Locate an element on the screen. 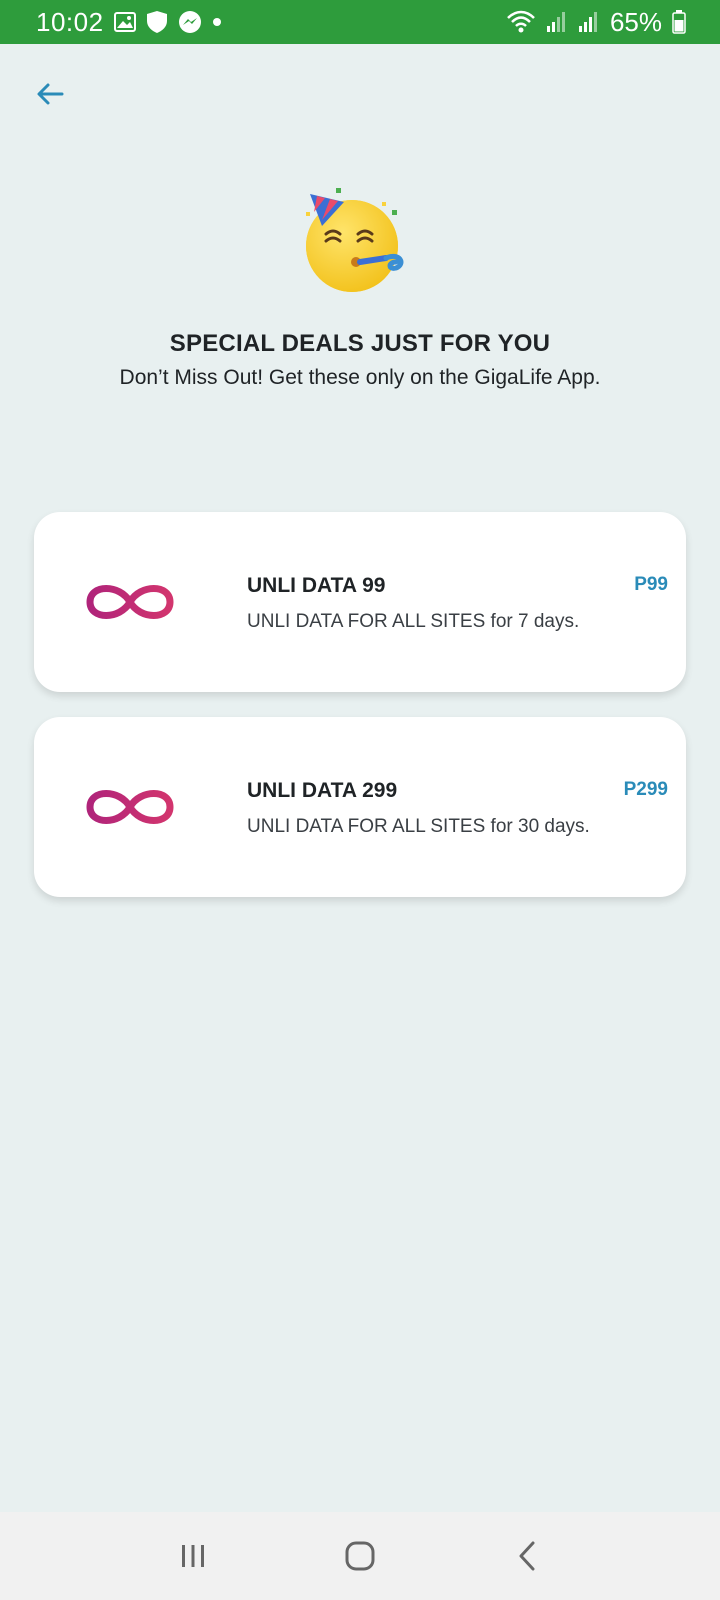 This screenshot has width=720, height=1600. status-time: 10:02 is located at coordinates (70, 21).